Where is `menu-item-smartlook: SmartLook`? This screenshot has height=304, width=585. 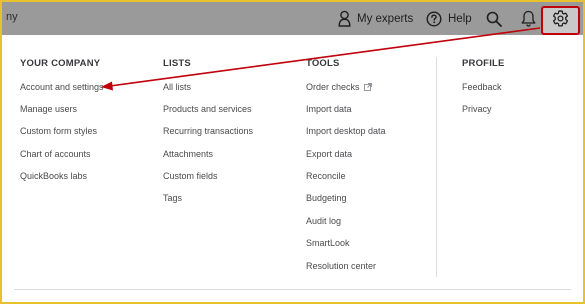 menu-item-smartlook: SmartLook is located at coordinates (346, 247).